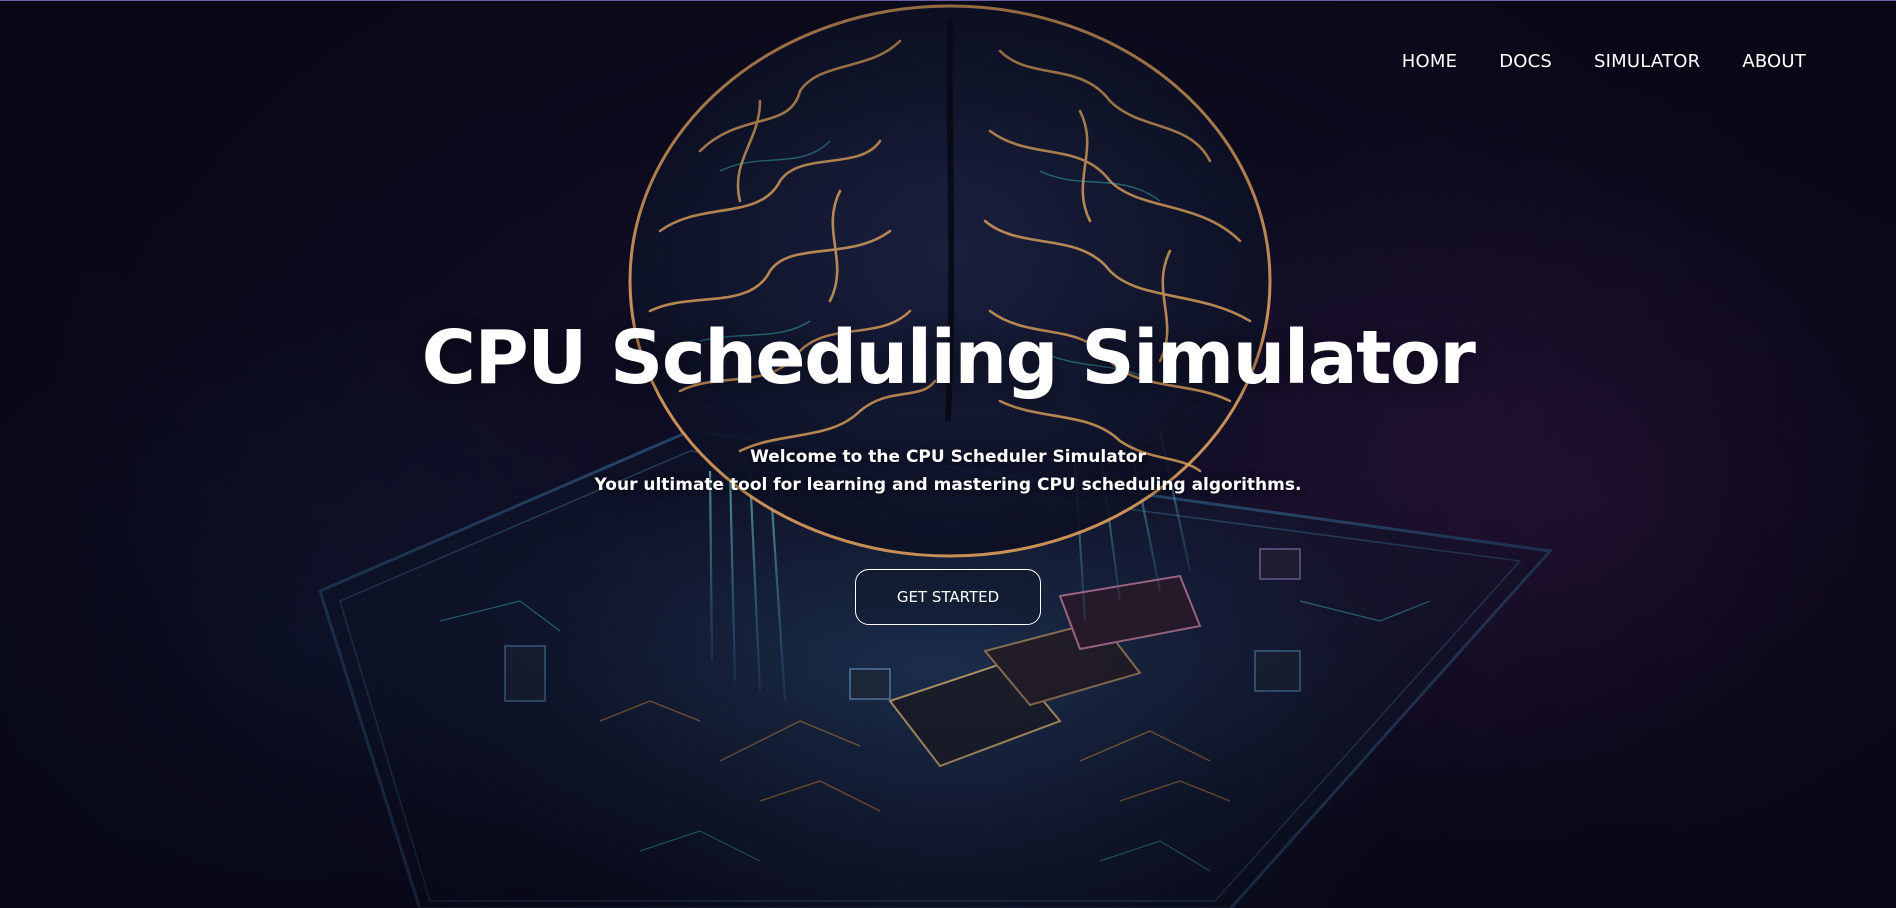 The image size is (1896, 908). I want to click on nav-docs-link: DOCS, so click(1525, 61).